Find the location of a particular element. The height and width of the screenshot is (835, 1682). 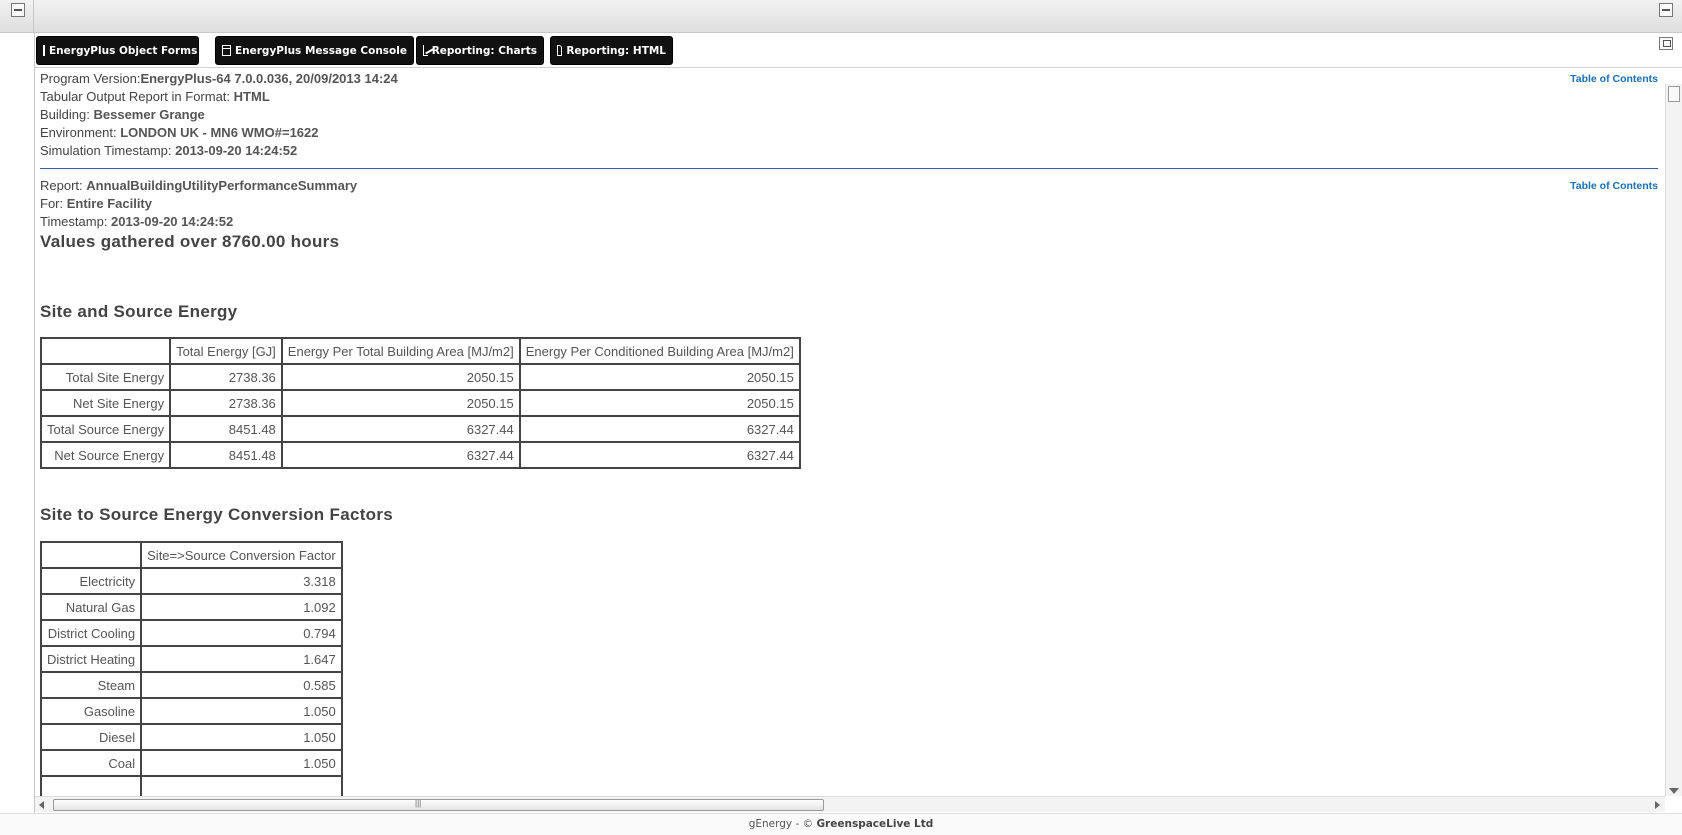

row-header-cell: Diesel is located at coordinates (91, 737).